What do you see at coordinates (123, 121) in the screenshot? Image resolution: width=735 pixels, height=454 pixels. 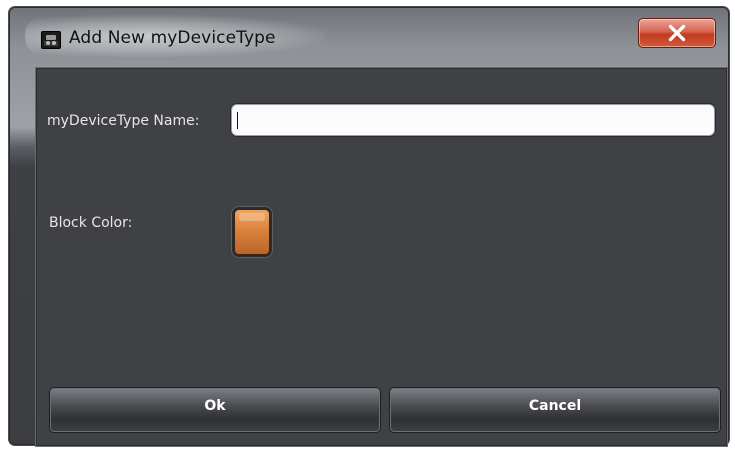 I see `device-type-name-label: myDeviceType Name:` at bounding box center [123, 121].